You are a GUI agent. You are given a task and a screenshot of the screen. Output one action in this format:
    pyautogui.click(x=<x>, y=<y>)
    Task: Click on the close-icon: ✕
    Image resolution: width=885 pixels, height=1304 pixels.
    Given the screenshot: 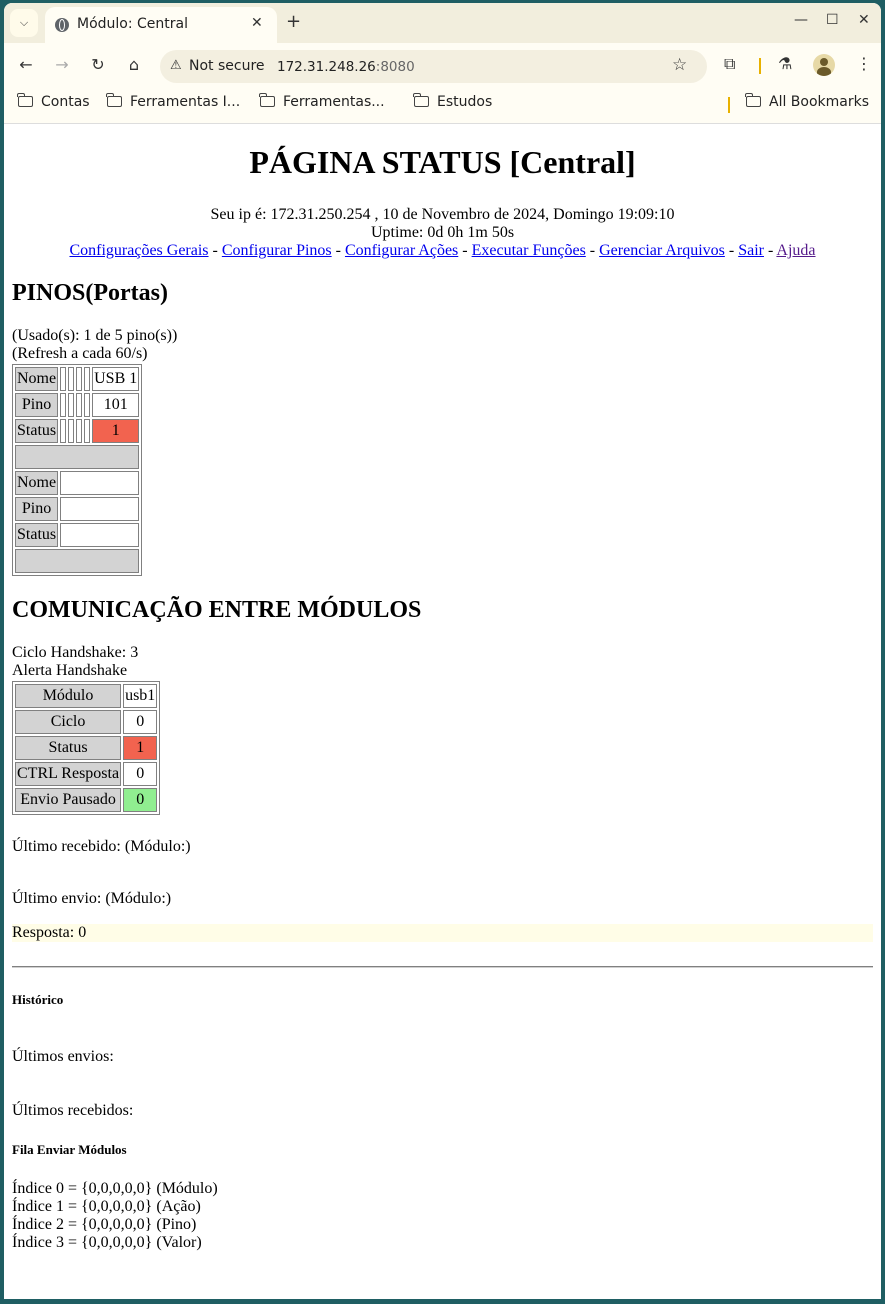 What is the action you would take?
    pyautogui.click(x=257, y=23)
    